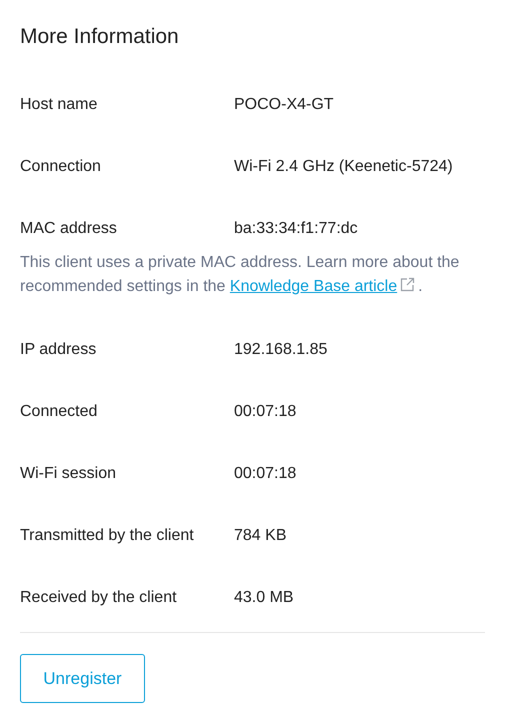 This screenshot has height=713, width=505. What do you see at coordinates (343, 167) in the screenshot?
I see `field-value: Wi-Fi 2.4 GHz (Keenetic-5724)` at bounding box center [343, 167].